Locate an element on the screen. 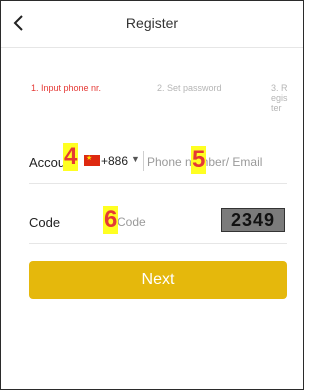 The image size is (320, 390). captcha-image: 2349 is located at coordinates (253, 220).